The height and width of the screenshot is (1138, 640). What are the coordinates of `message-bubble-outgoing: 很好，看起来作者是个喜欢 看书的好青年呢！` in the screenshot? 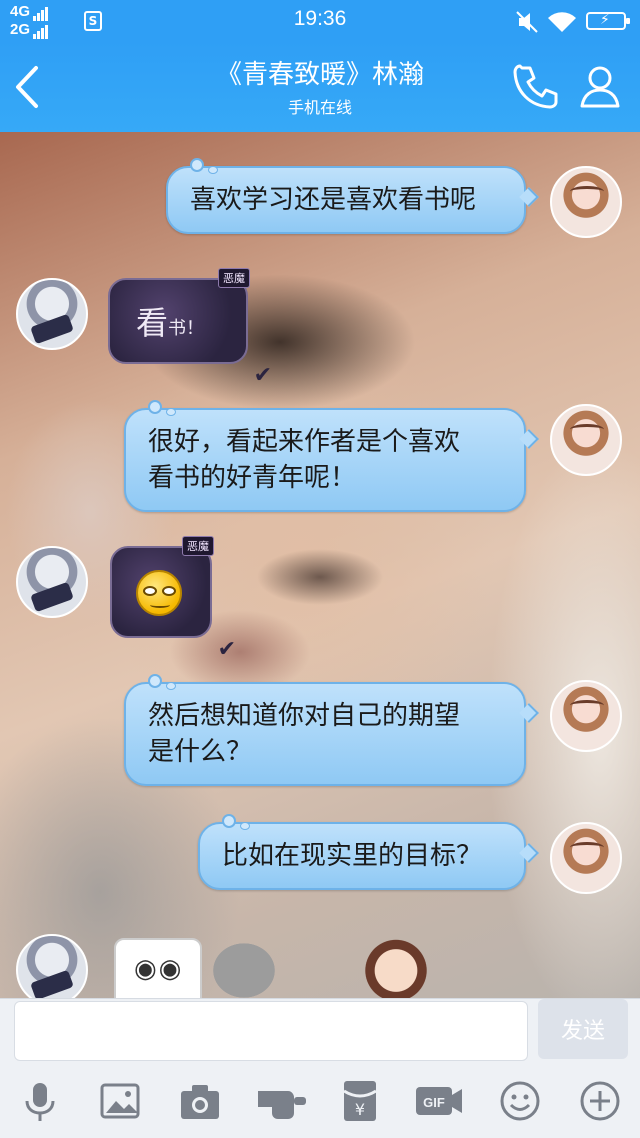 It's located at (331, 456).